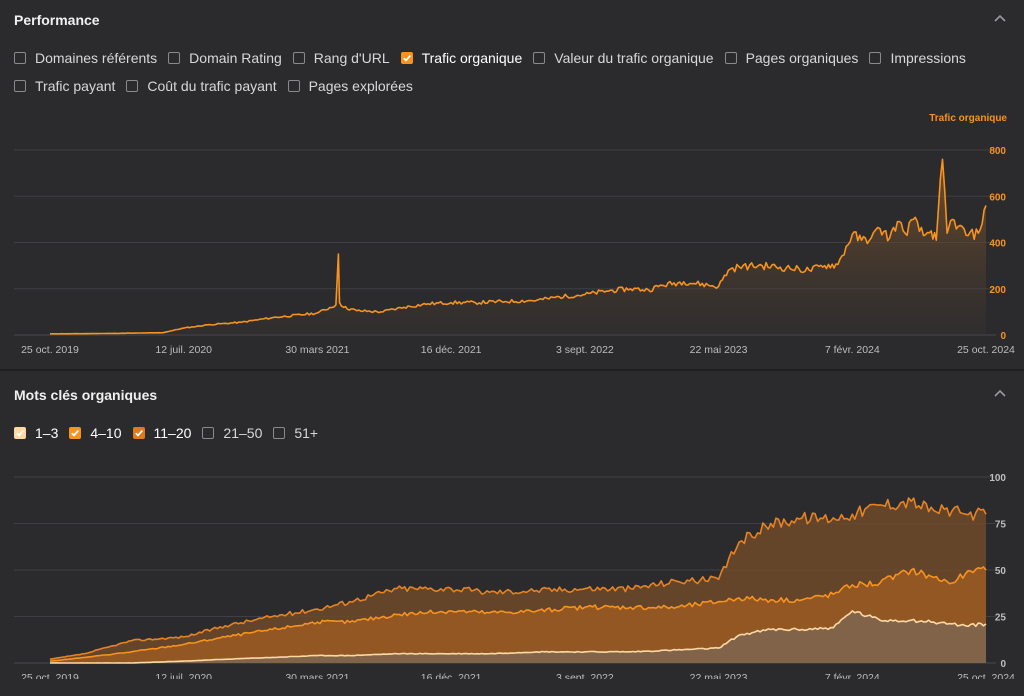 This screenshot has height=696, width=1024. I want to click on checkbox-label: Valeur du trafic organique, so click(634, 58).